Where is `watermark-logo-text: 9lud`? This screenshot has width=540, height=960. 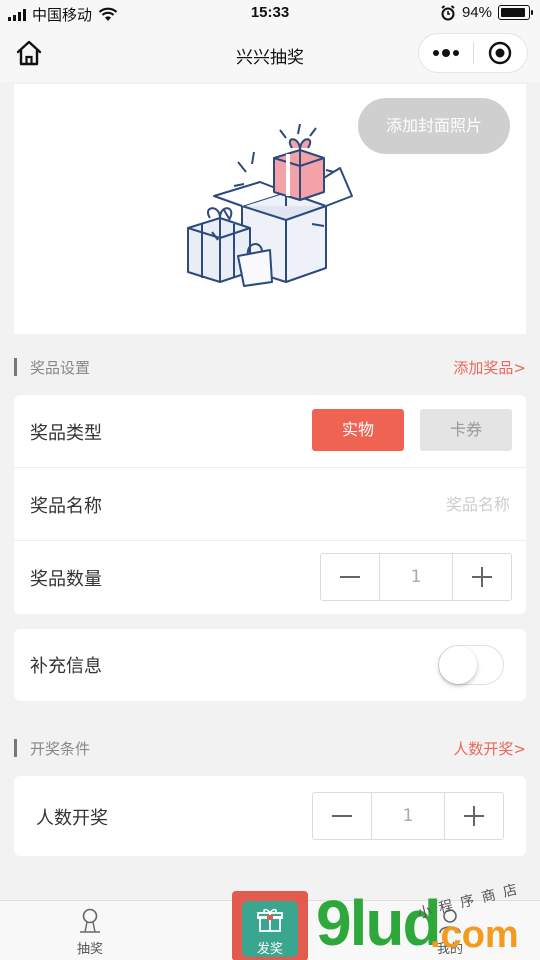
watermark-logo-text: 9lud is located at coordinates (379, 923).